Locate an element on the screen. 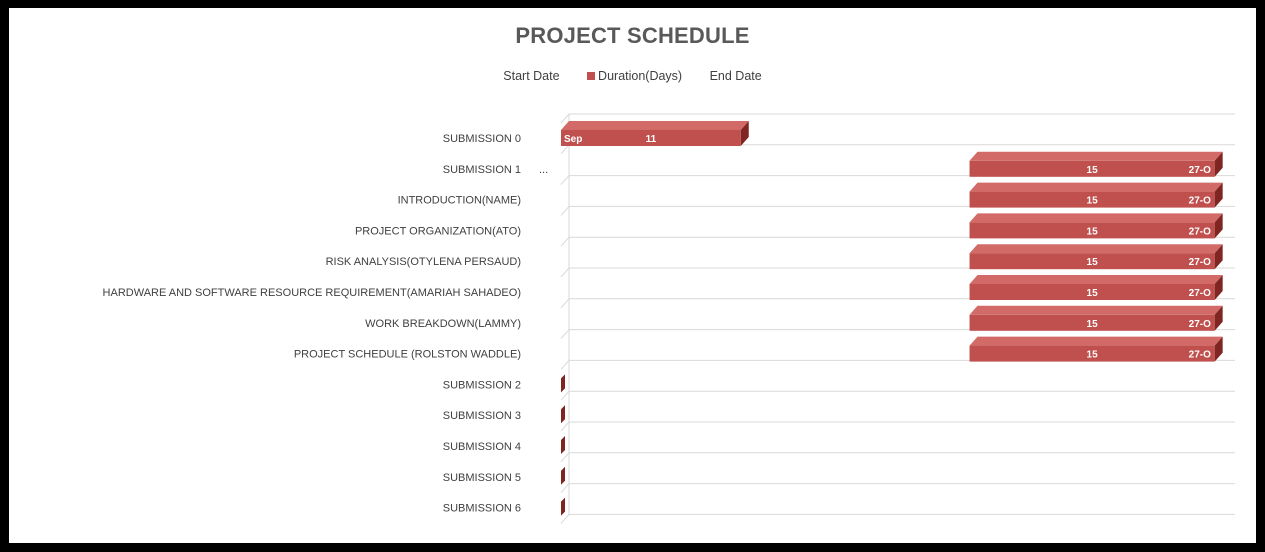  category-label: SUBMISSION 1 is located at coordinates (482, 170).